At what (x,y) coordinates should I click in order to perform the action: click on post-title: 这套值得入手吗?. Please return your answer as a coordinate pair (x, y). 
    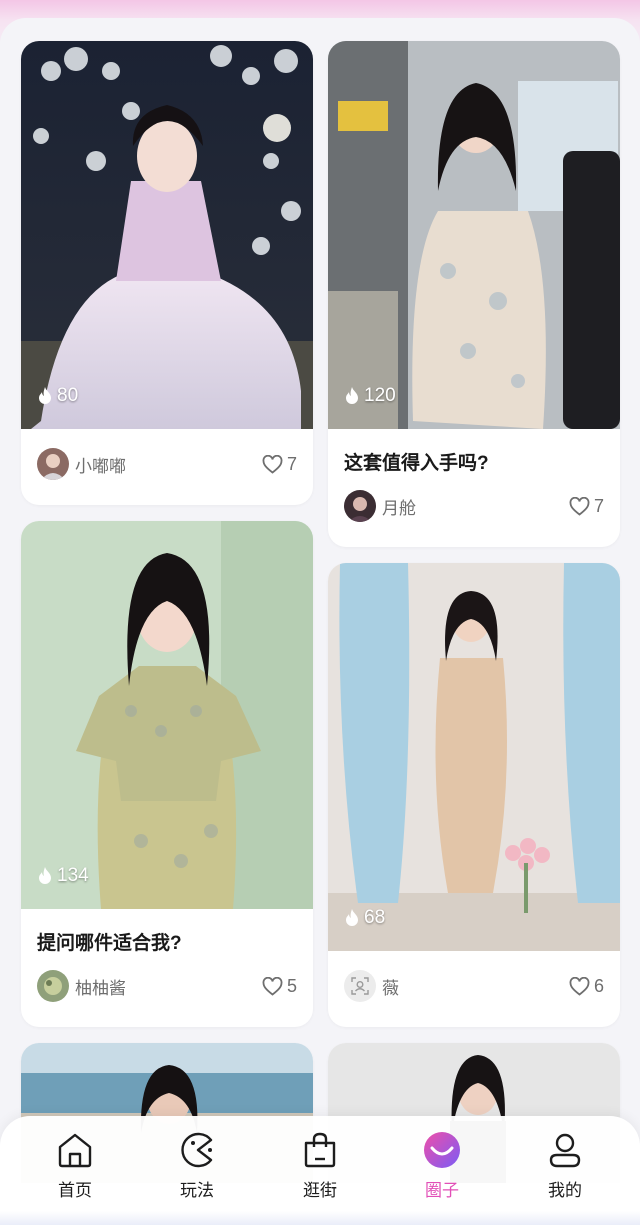
    Looking at the image, I should click on (416, 461).